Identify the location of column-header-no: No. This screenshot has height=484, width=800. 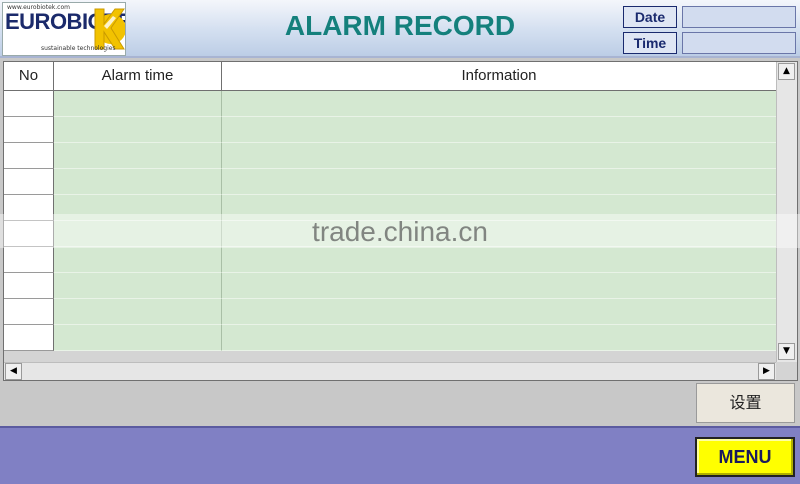
(29, 76).